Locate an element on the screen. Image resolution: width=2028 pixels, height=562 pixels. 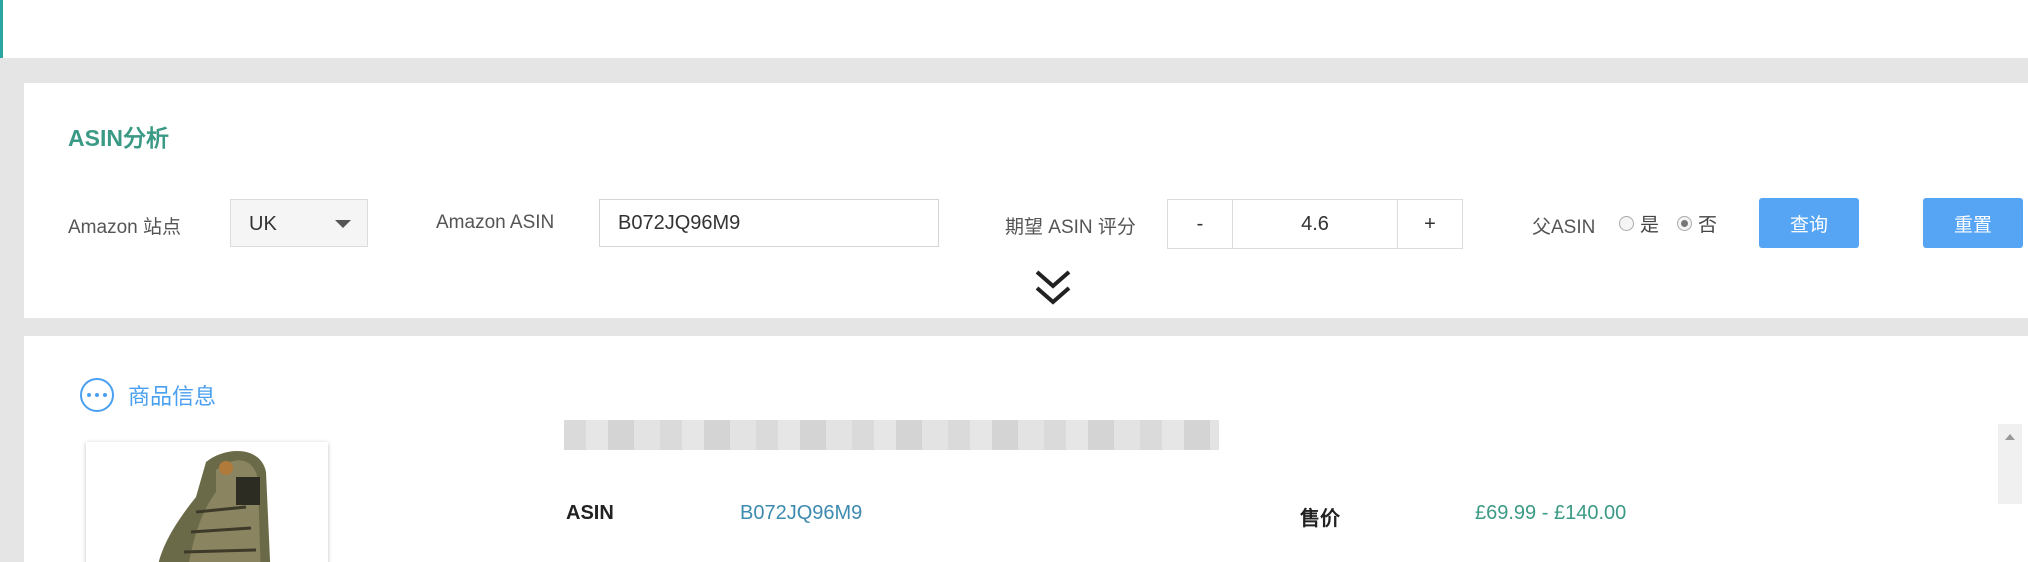
parent-asin-radio-group: 是 否 is located at coordinates (1677, 223).